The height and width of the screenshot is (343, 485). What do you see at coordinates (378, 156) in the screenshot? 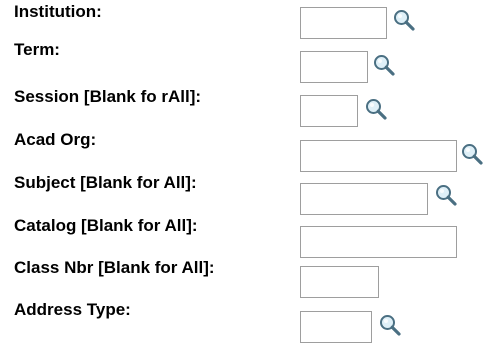
I see `acad-org-field` at bounding box center [378, 156].